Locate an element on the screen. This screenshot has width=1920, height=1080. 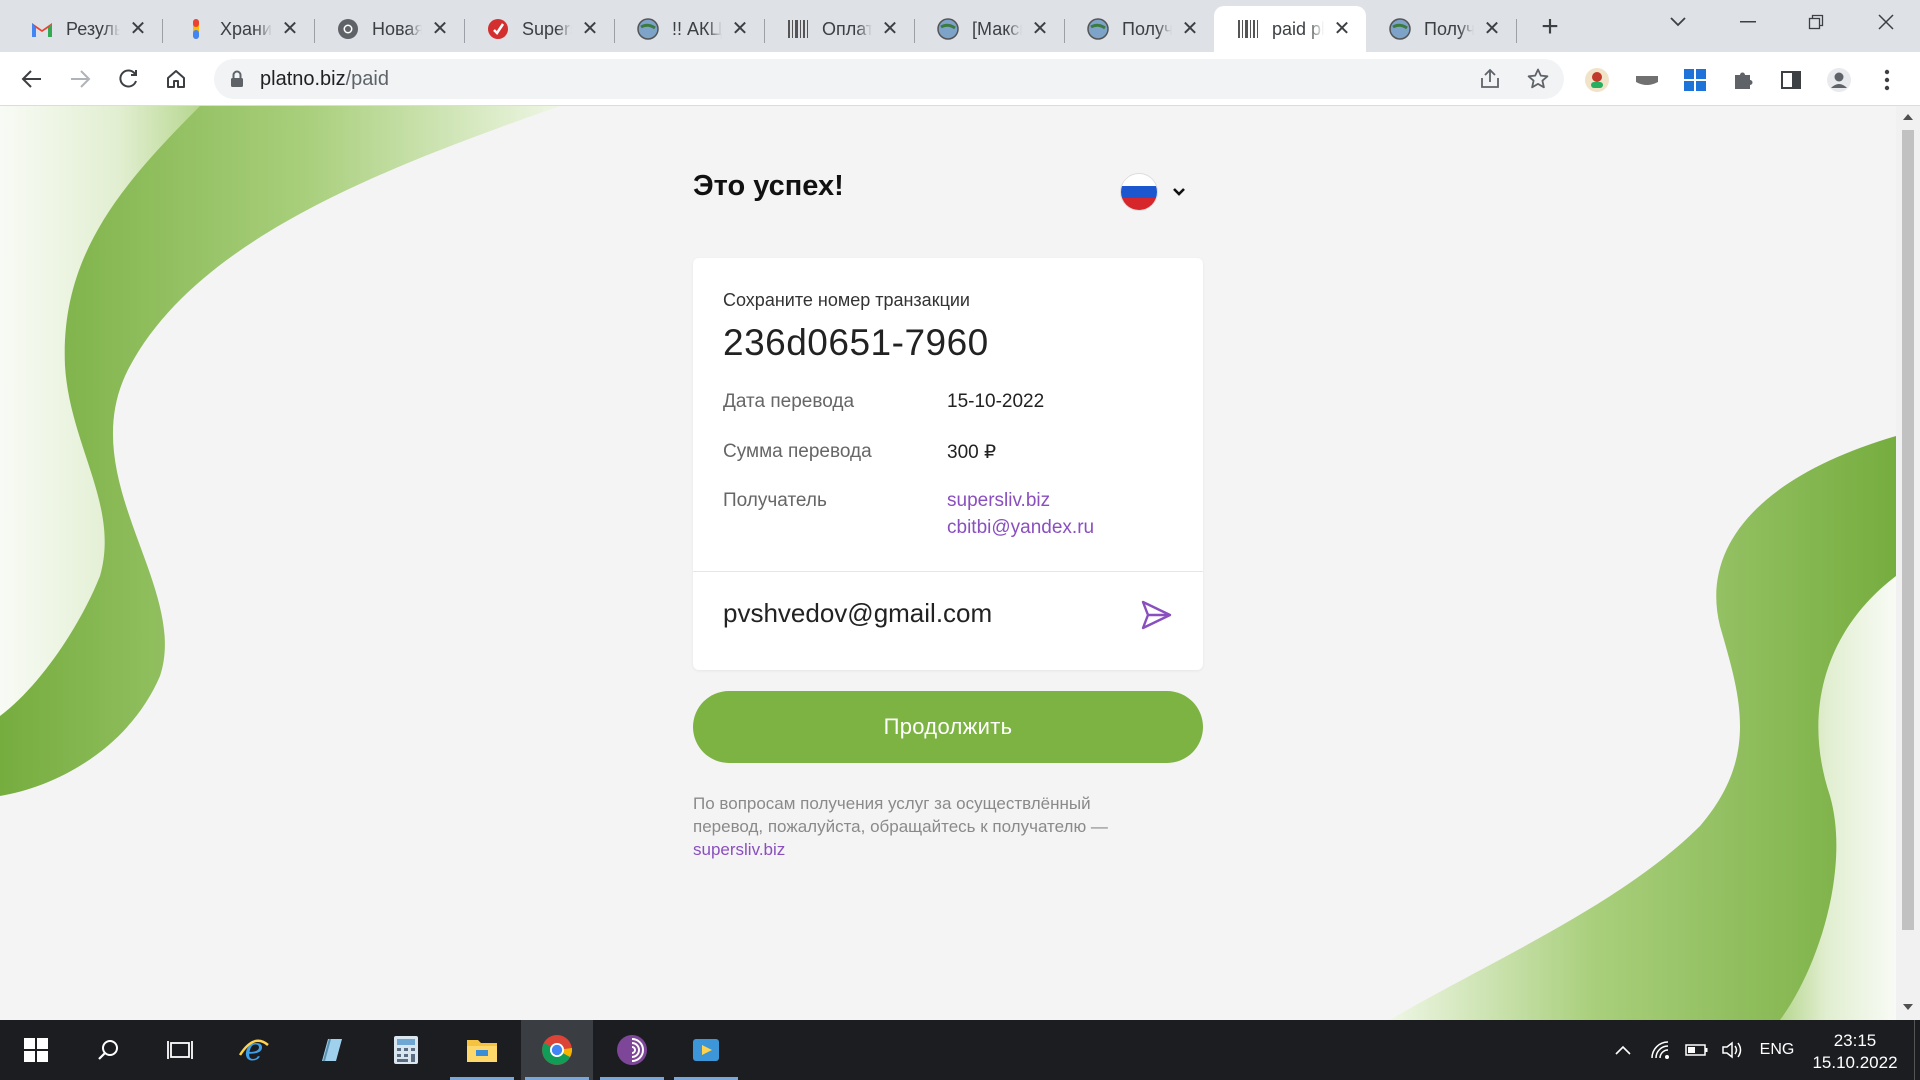
calculator-icon is located at coordinates (406, 1050).